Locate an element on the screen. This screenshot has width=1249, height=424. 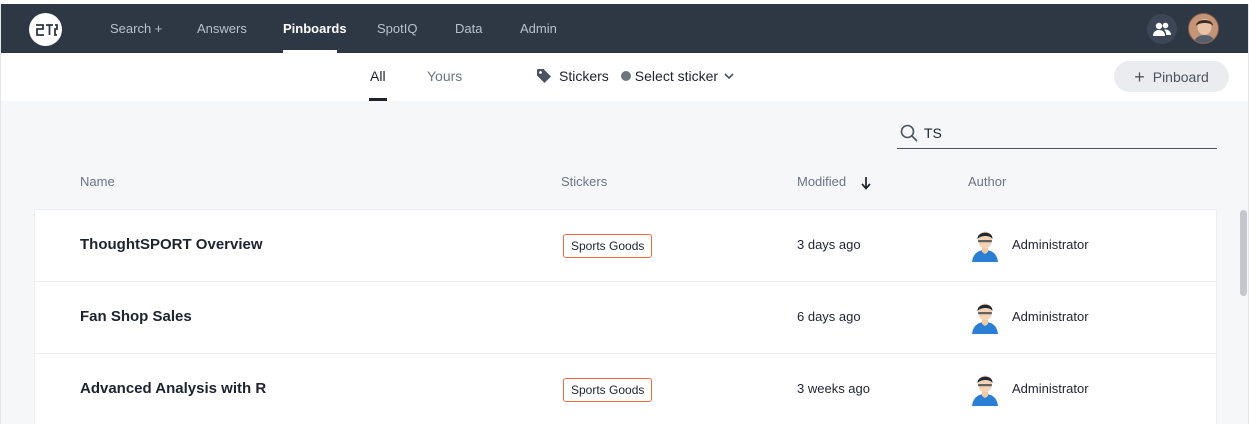
active-tab-indicator is located at coordinates (378, 99).